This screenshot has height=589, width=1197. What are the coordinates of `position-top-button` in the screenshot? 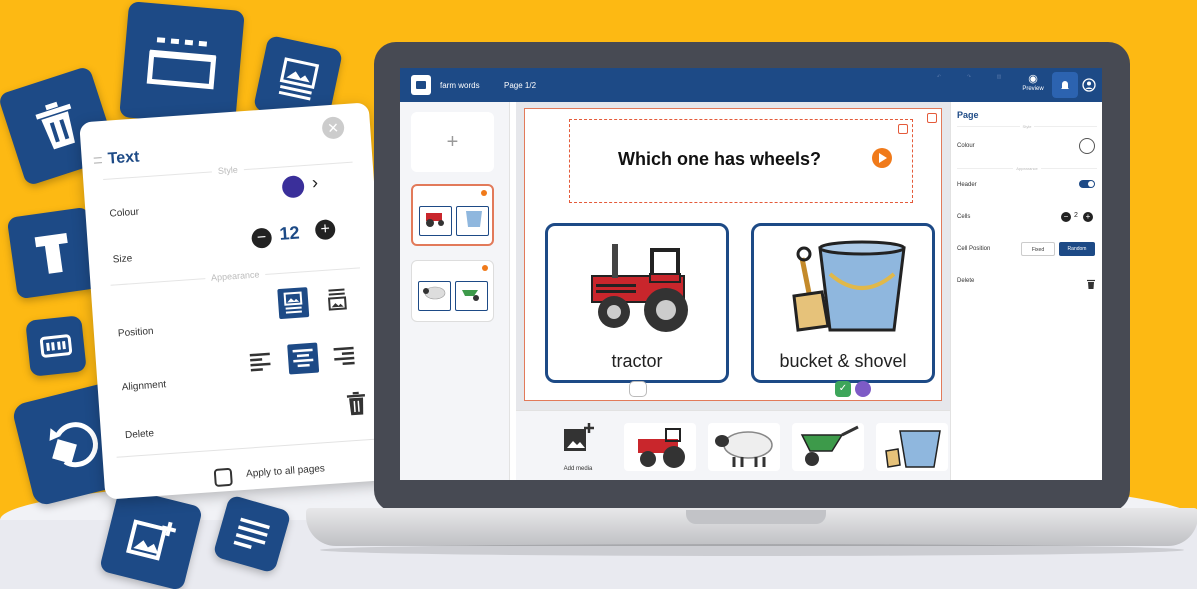 It's located at (293, 303).